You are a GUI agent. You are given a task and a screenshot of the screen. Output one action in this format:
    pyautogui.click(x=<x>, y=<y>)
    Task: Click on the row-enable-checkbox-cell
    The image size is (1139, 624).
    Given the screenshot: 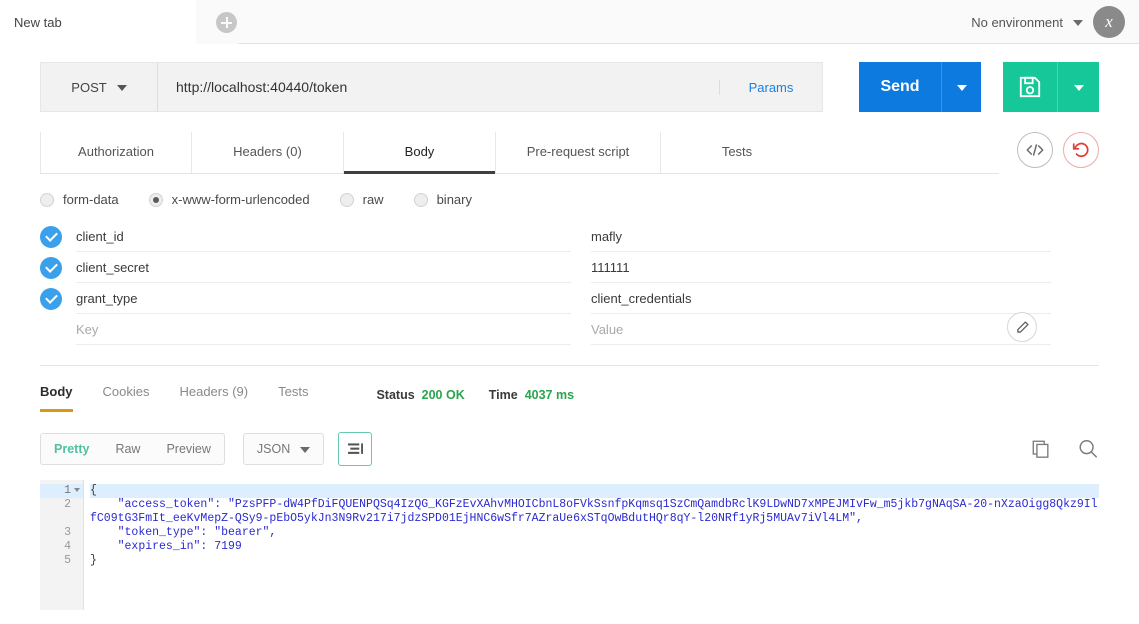 What is the action you would take?
    pyautogui.click(x=58, y=236)
    